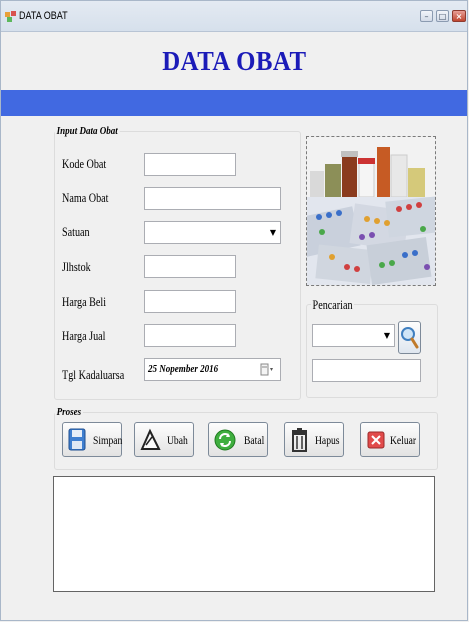  What do you see at coordinates (76, 266) in the screenshot?
I see `jlhstok-label: Jlhstok` at bounding box center [76, 266].